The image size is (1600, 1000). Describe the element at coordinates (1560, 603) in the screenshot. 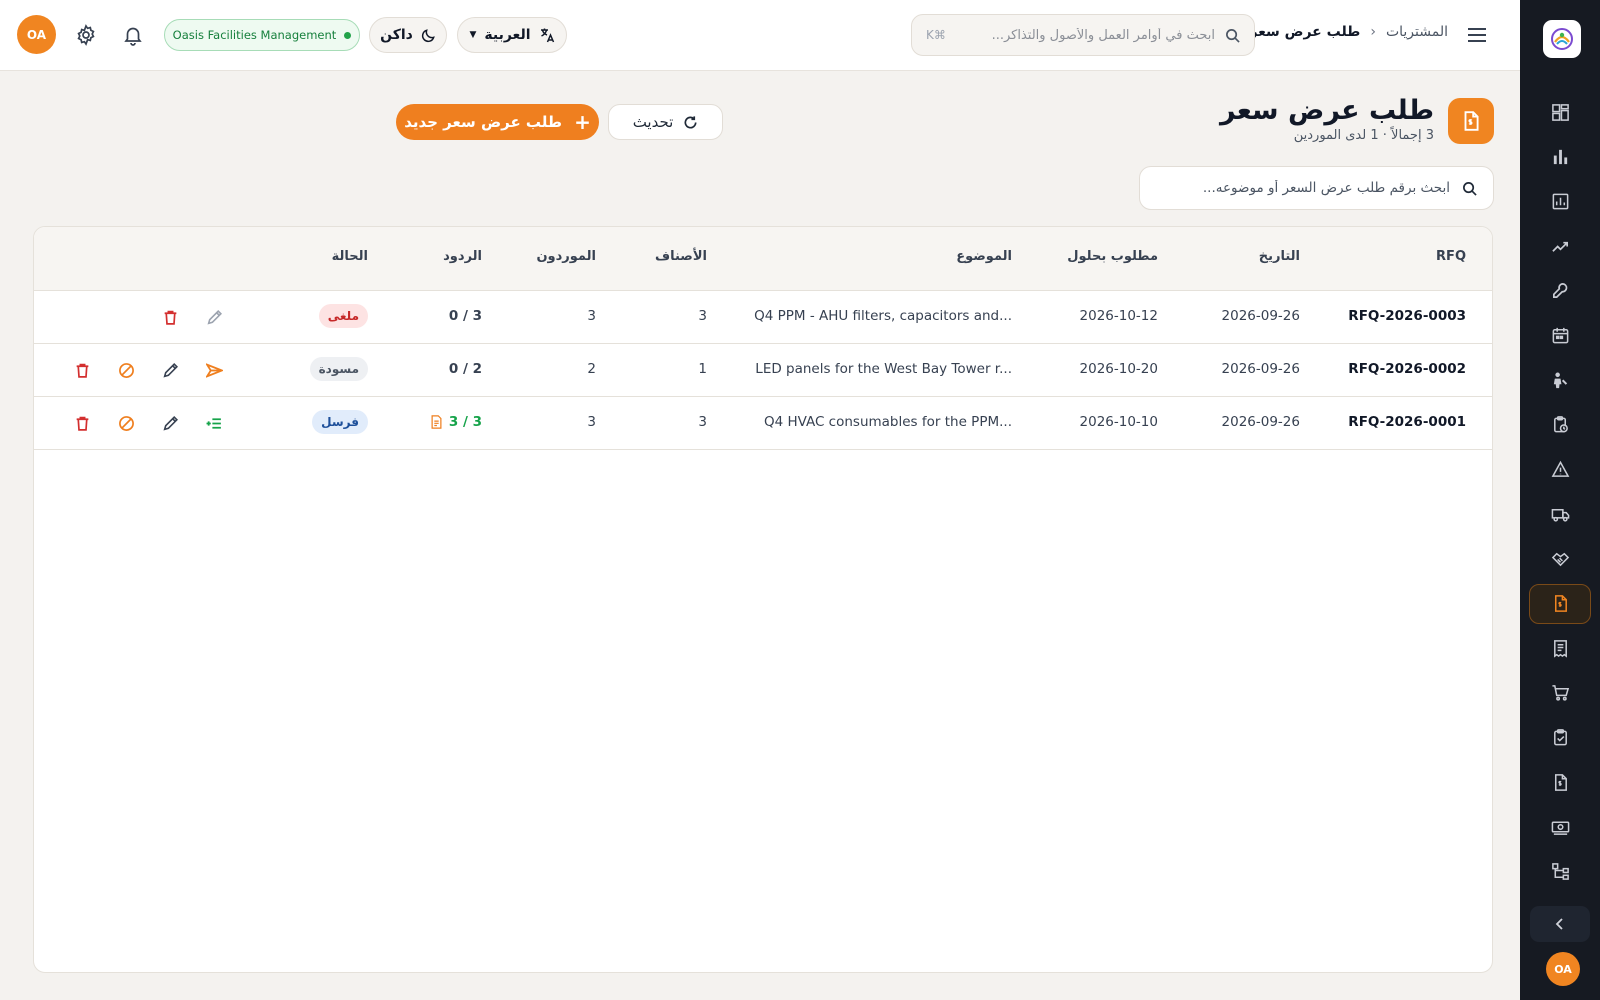

I see `sidebar-item-rfq` at that location.